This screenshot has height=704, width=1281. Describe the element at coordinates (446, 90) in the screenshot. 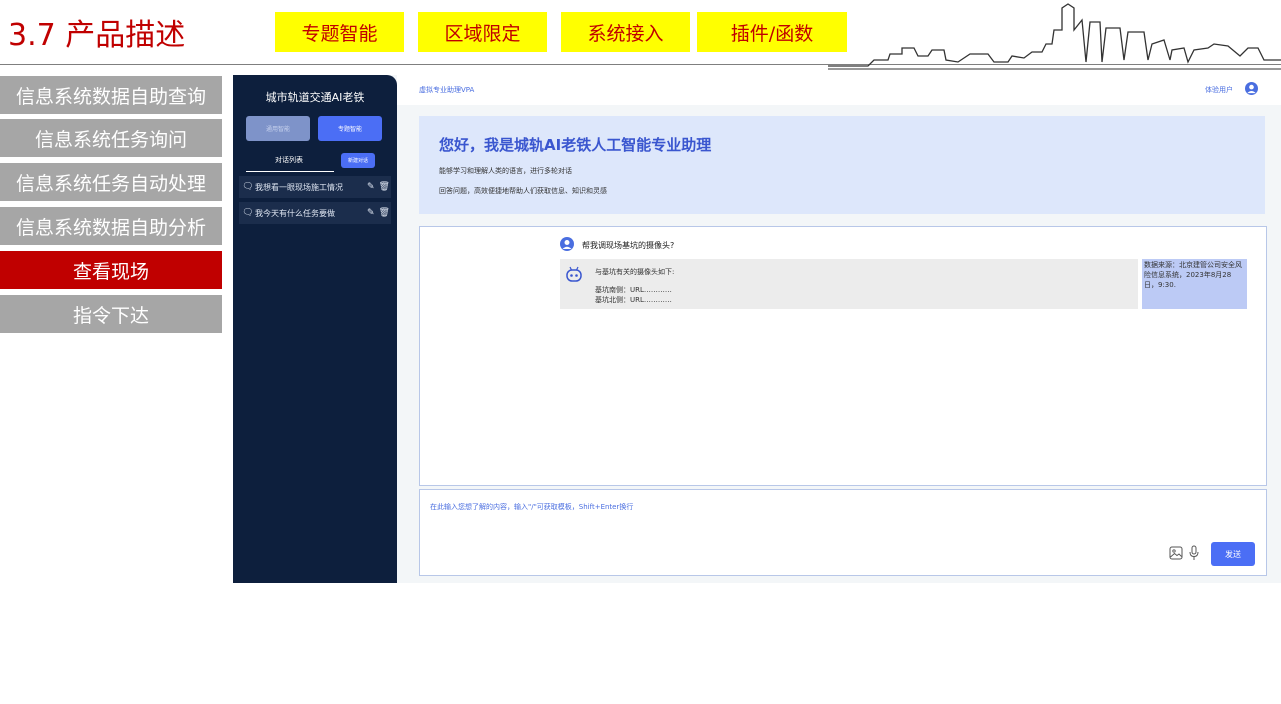

I see `breadcrumb: 虚拟专业助理VPA` at that location.